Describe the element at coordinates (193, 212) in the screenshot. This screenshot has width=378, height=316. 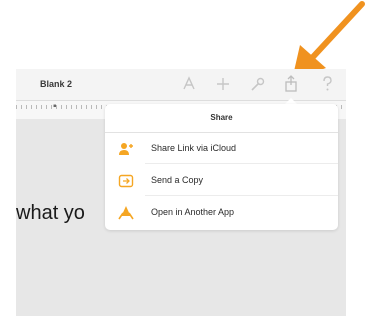
I see `open-in-another-app-label: Open in Another App` at that location.